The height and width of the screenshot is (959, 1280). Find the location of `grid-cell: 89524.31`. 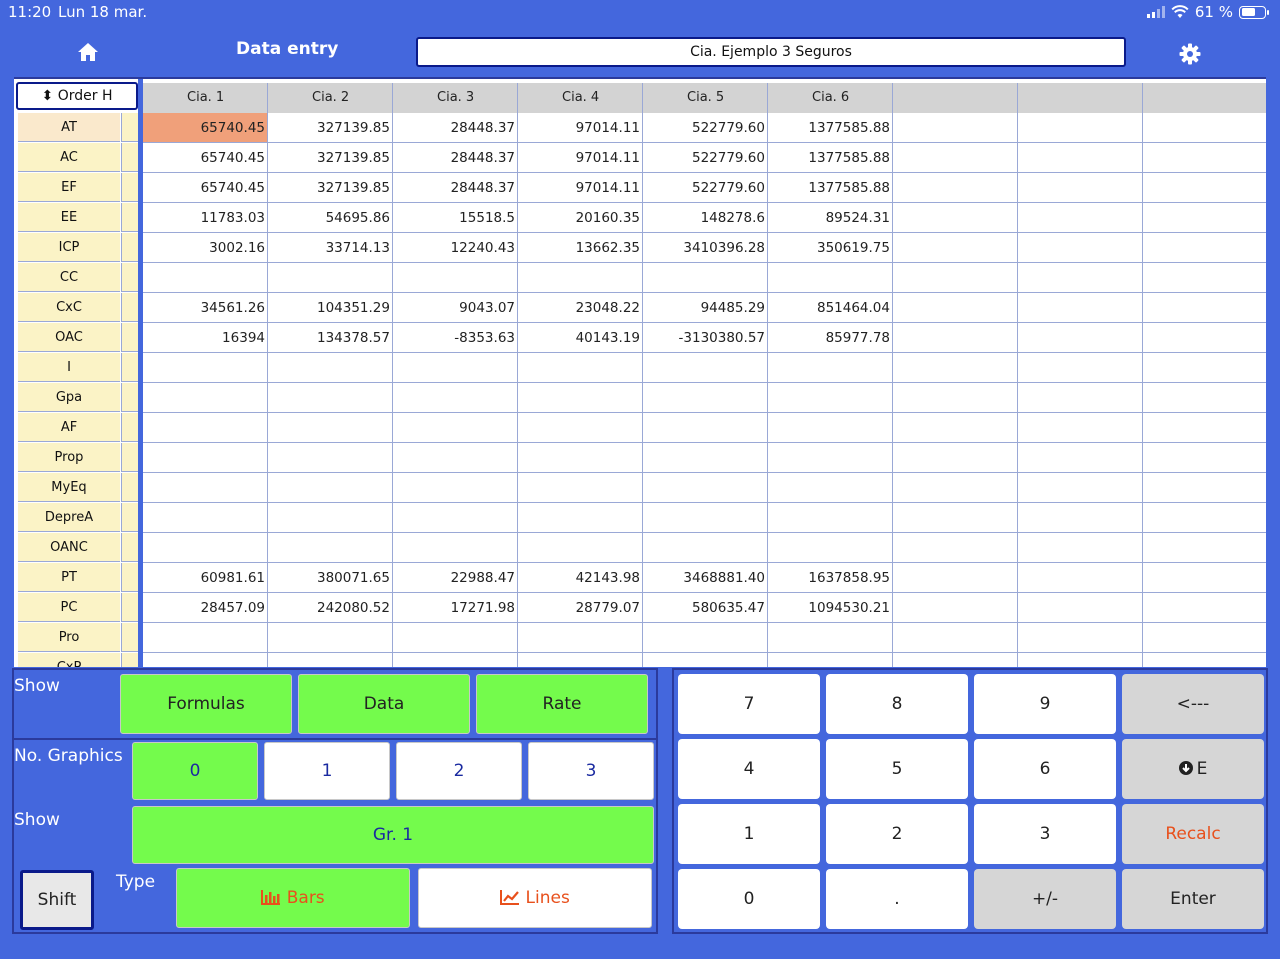

grid-cell: 89524.31 is located at coordinates (830, 218).